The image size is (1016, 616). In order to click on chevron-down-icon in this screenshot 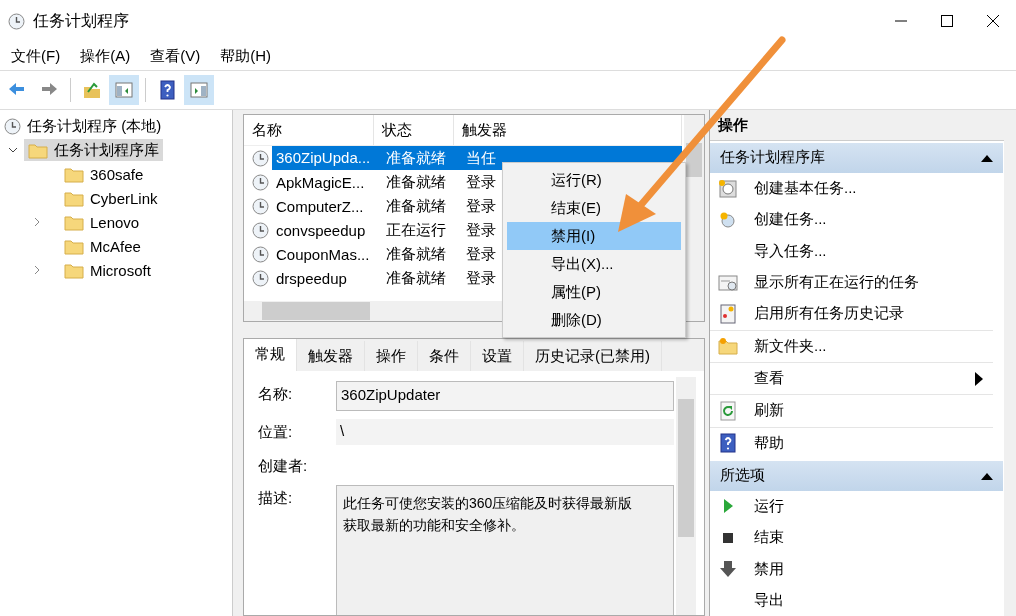, I will do `click(13, 150)`.